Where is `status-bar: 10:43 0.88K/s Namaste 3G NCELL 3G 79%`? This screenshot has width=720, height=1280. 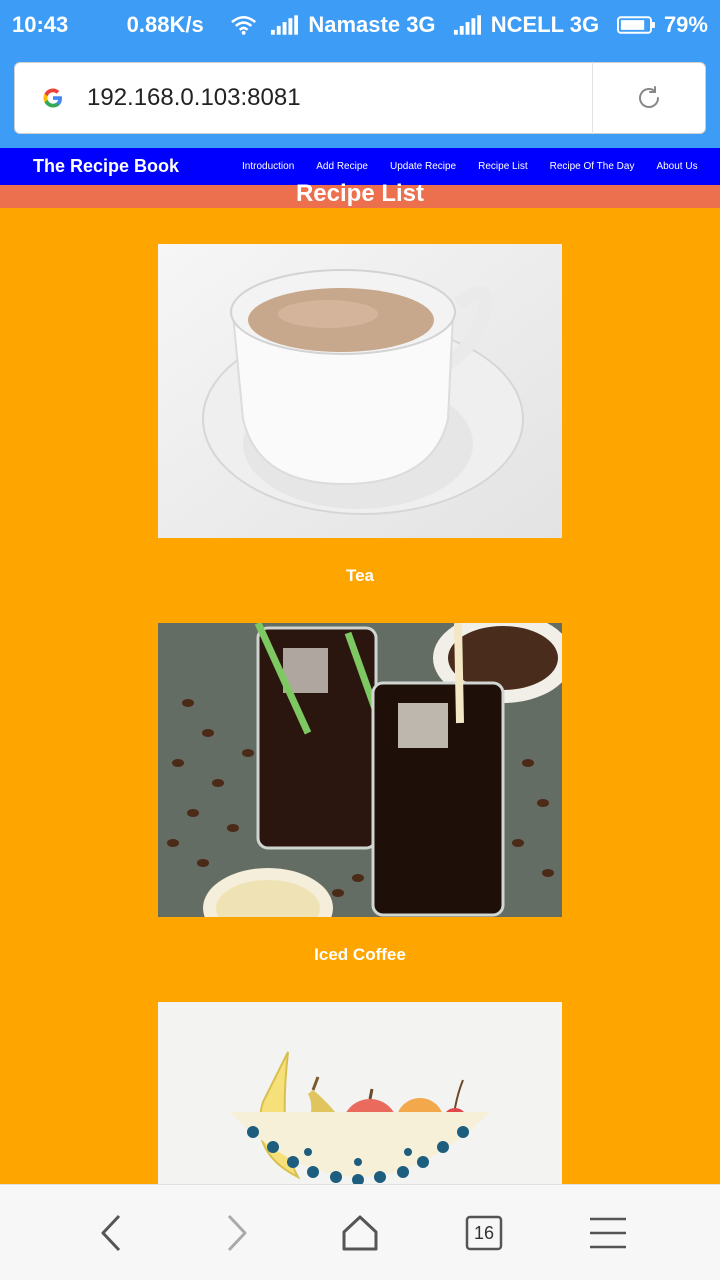
status-bar: 10:43 0.88K/s Namaste 3G NCELL 3G 79% is located at coordinates (360, 25).